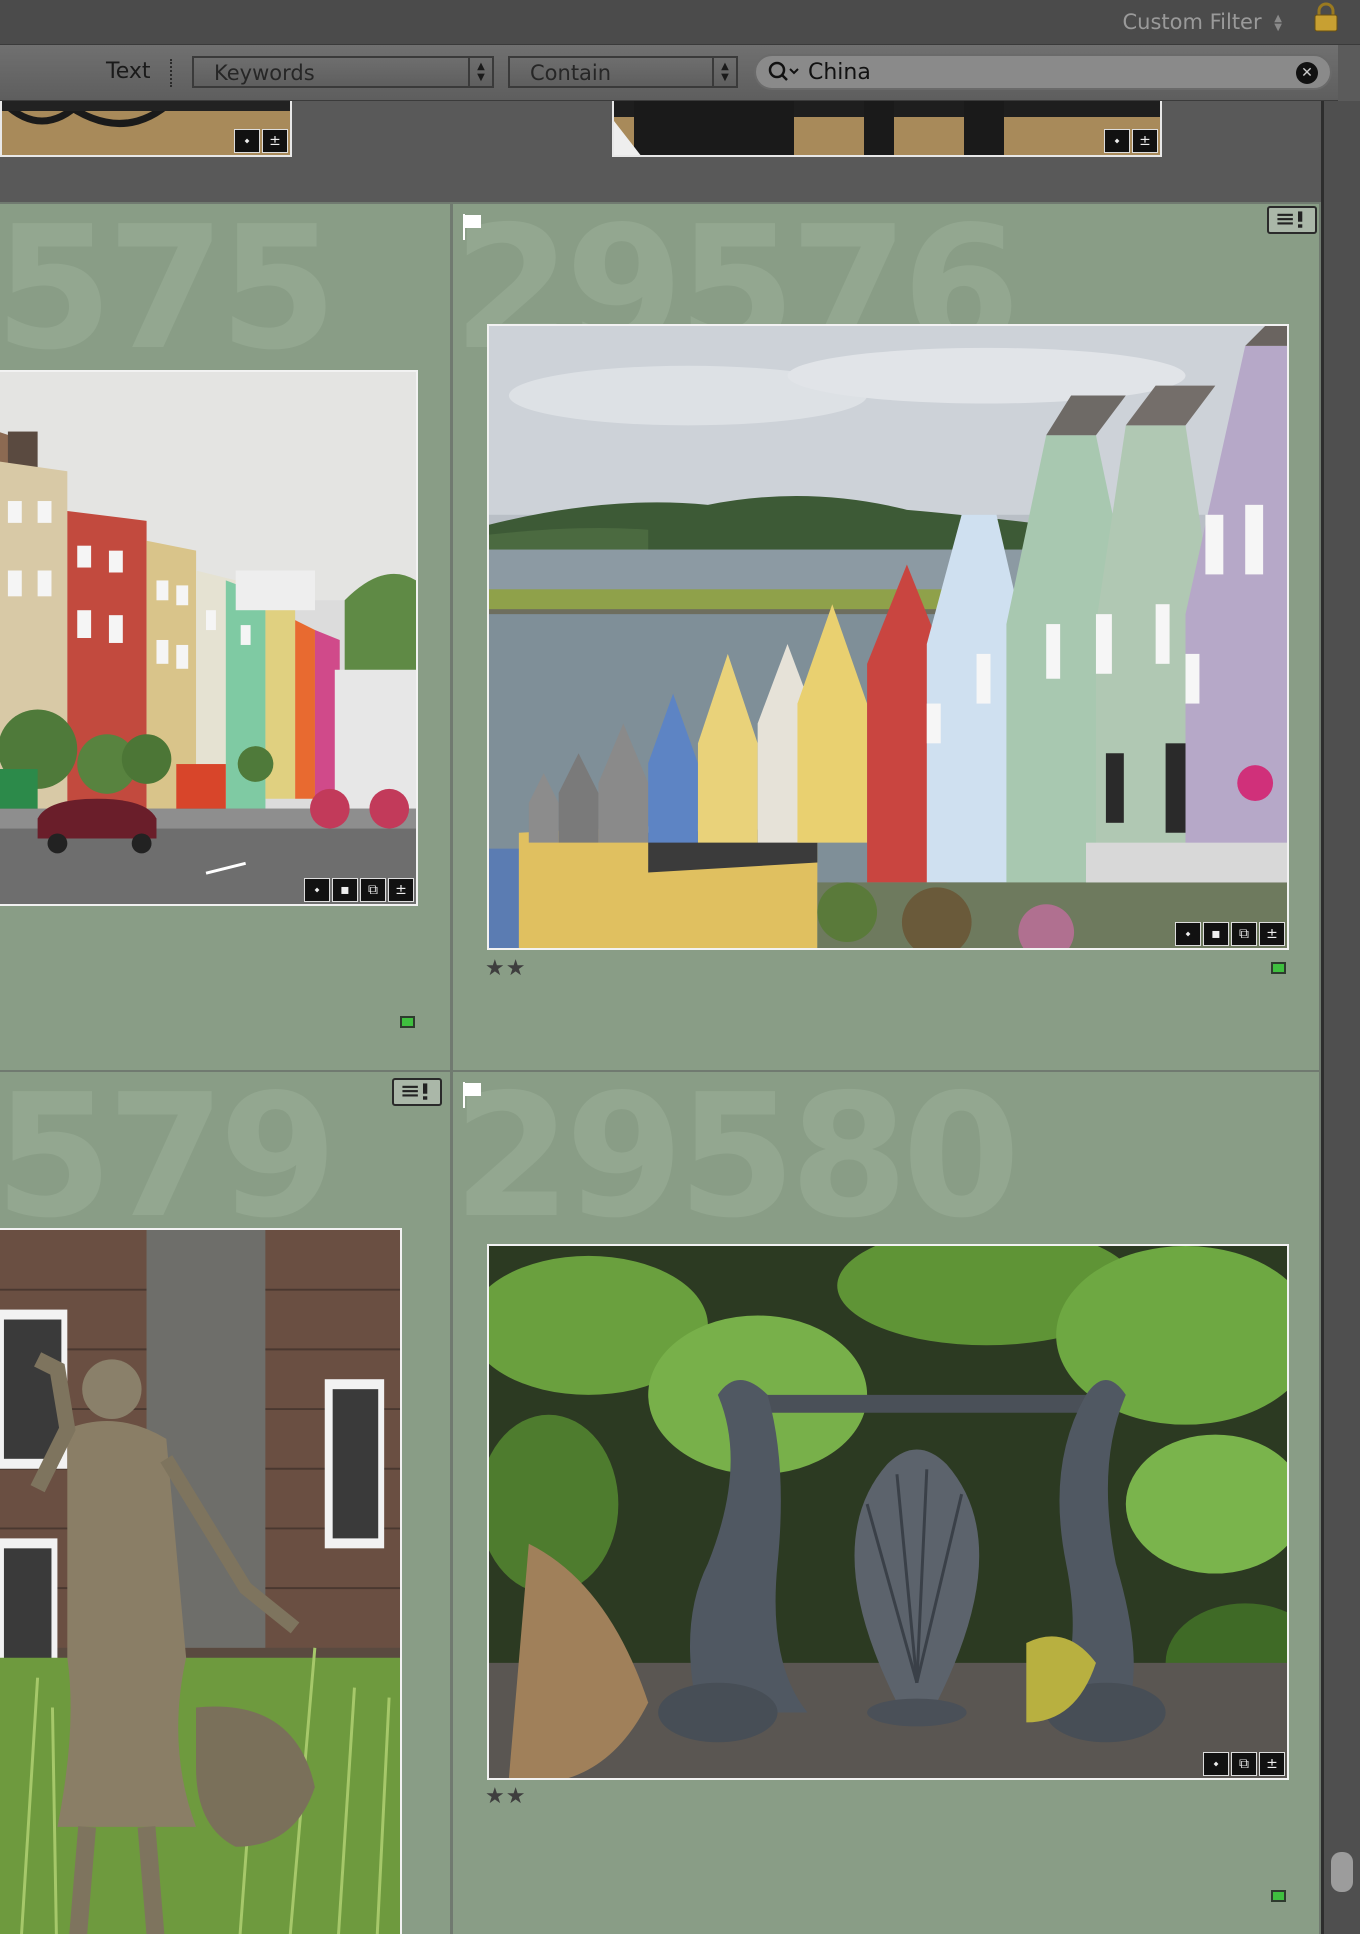  I want to click on search-rule-value: Contain, so click(571, 73).